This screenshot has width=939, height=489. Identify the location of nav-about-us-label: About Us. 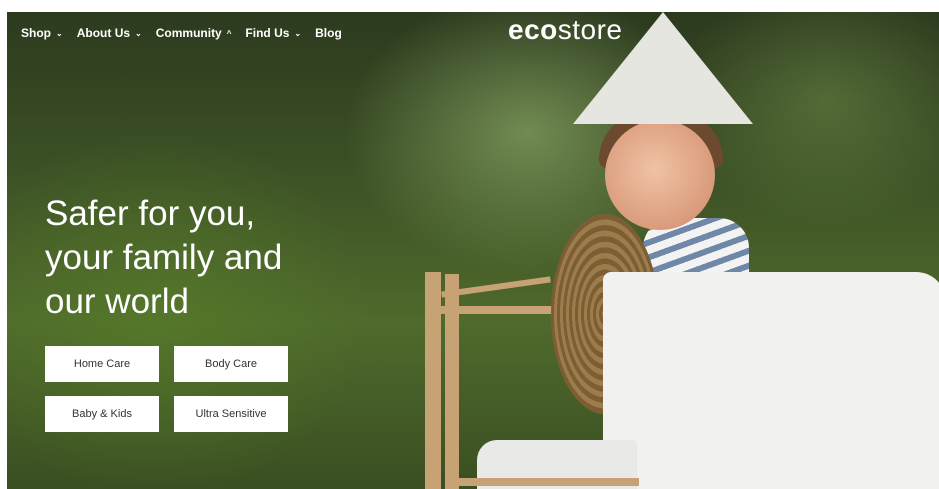
(103, 33).